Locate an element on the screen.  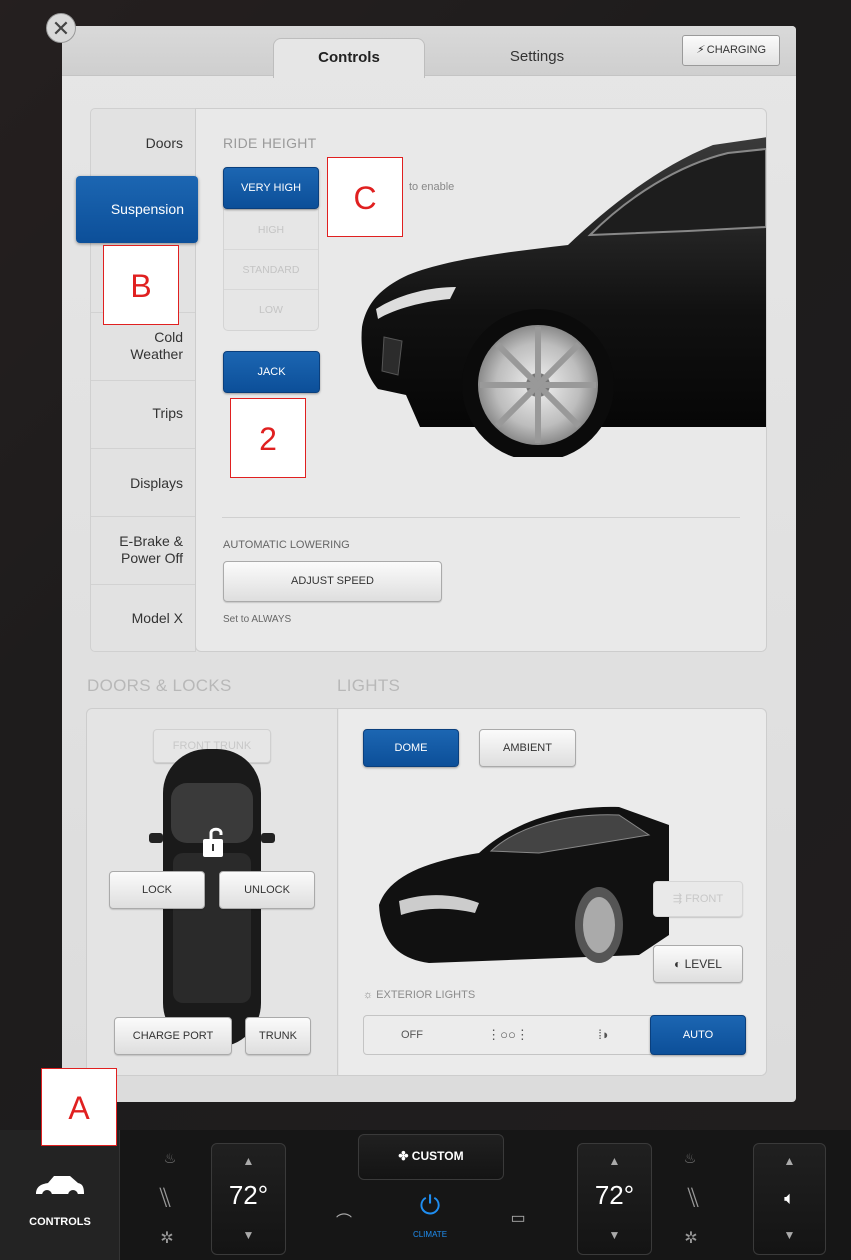
rear-defrost-icon: ▭ is located at coordinates (518, 1218).